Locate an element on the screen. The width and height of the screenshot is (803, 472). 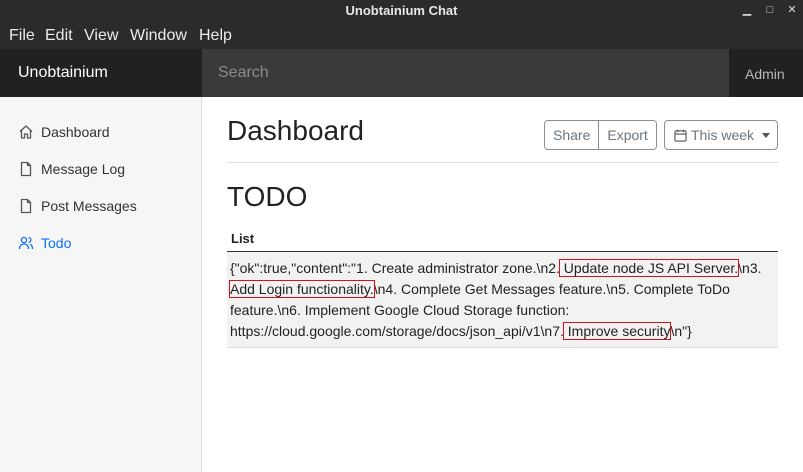
home-icon is located at coordinates (26, 132).